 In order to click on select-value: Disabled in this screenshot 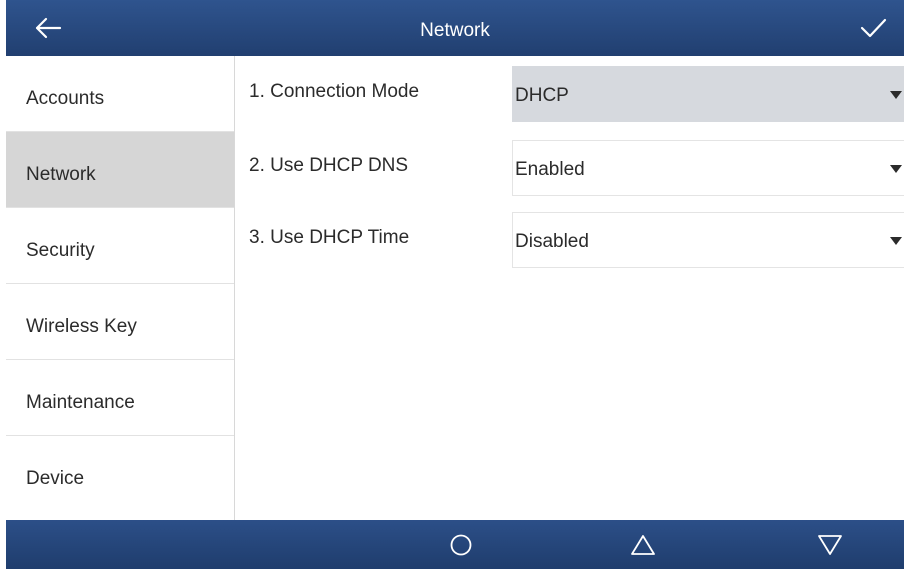, I will do `click(552, 241)`.